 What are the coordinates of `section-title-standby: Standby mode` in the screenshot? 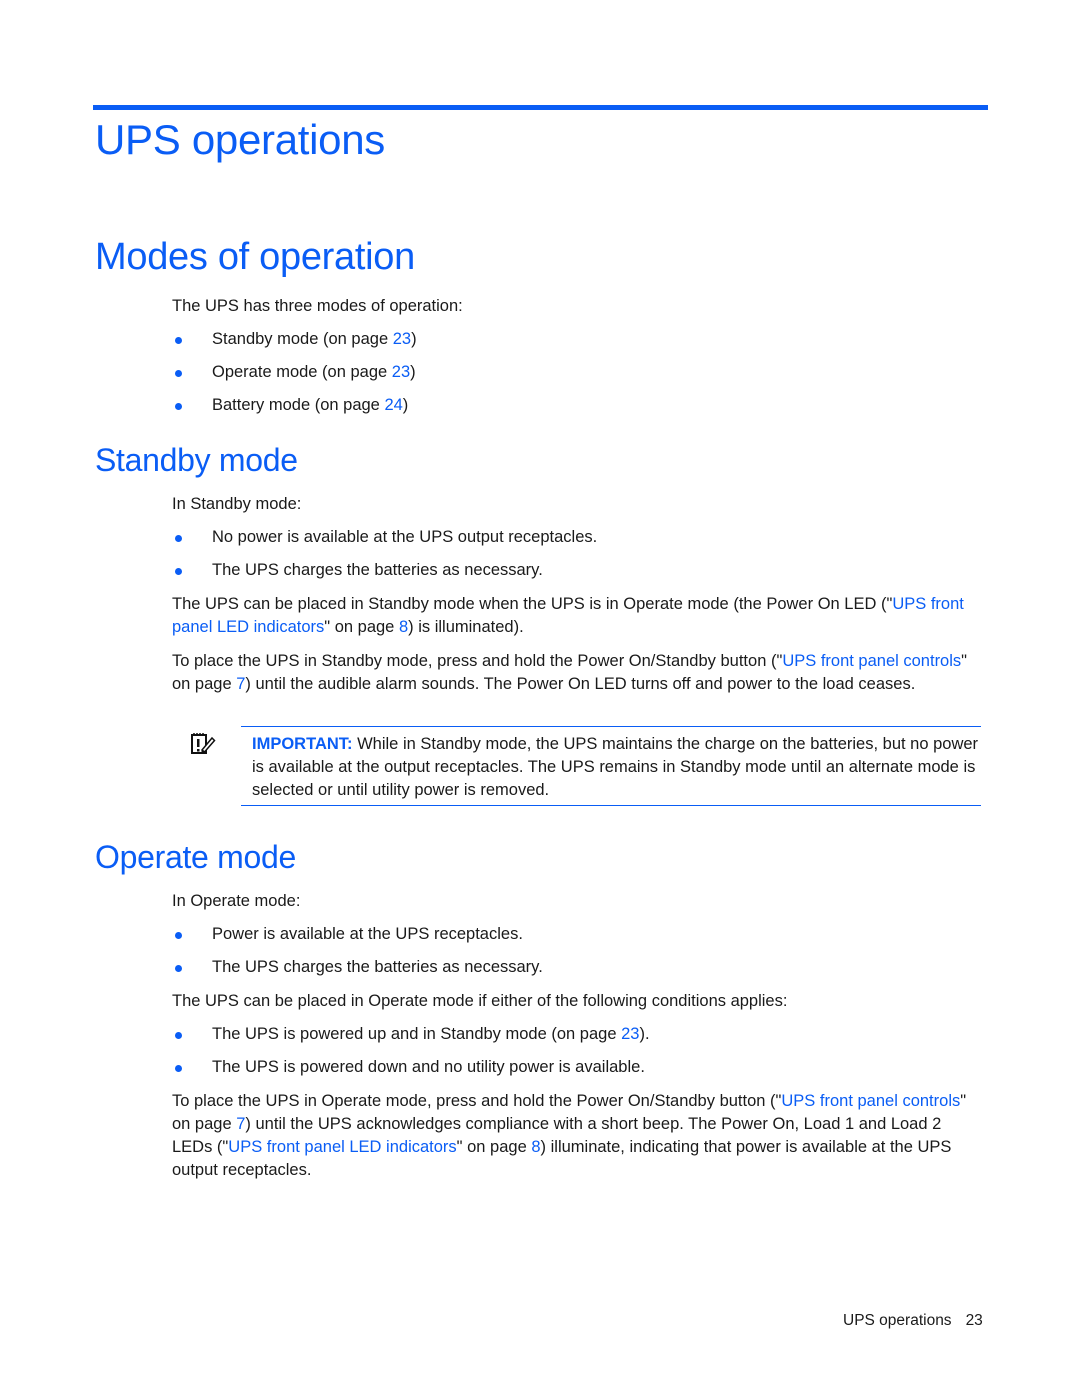 It's located at (196, 460).